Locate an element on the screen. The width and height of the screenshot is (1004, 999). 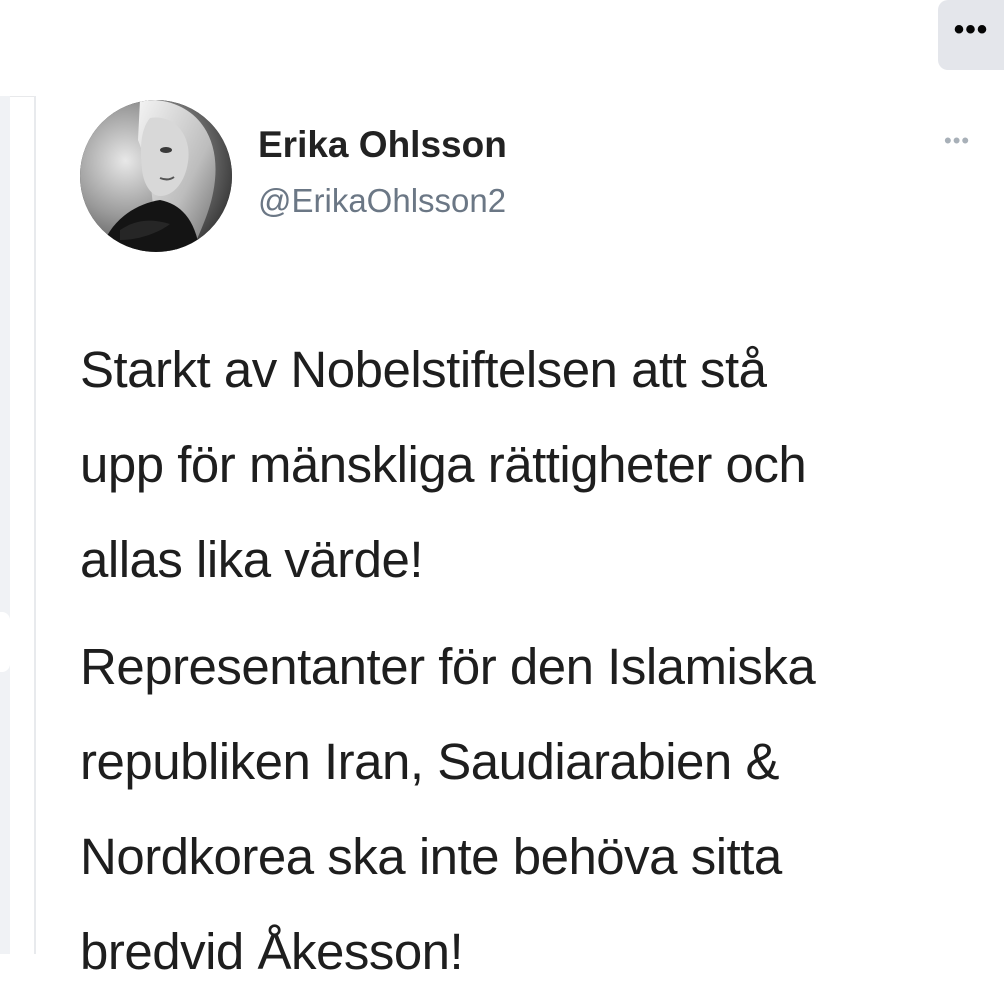
avatar-photo is located at coordinates (156, 176).